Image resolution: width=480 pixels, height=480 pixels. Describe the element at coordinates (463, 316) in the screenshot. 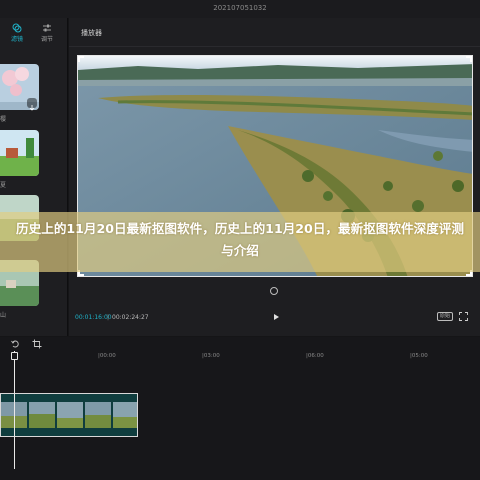

I see `fullscreen-icon` at that location.